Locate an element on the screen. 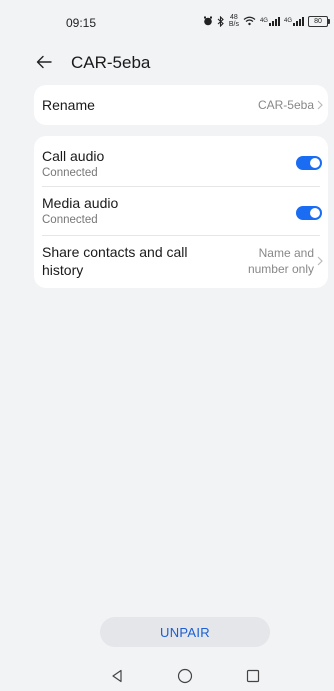 The width and height of the screenshot is (334, 691). call-audio-toggle is located at coordinates (309, 163).